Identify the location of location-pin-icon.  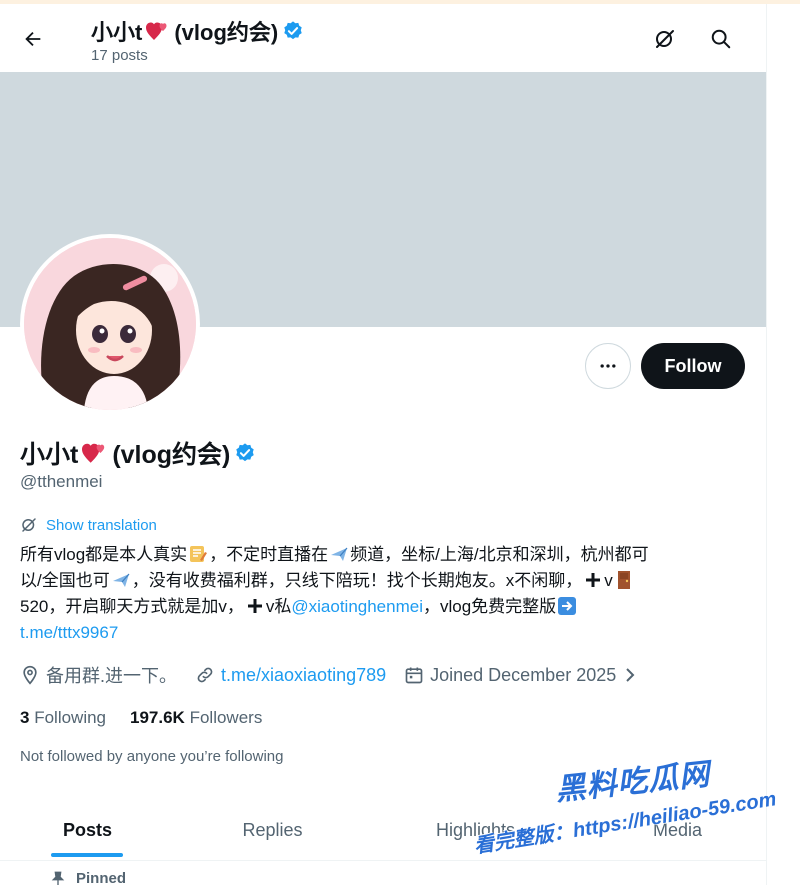
(30, 675).